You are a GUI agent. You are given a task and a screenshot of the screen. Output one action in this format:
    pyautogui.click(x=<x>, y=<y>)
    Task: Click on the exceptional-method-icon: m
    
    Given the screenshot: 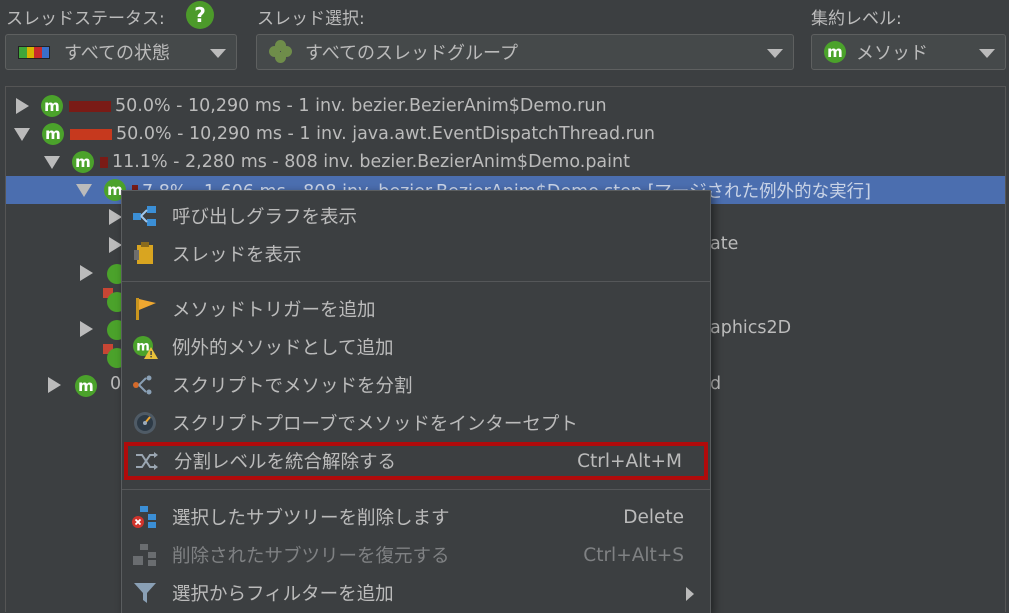 What is the action you would take?
    pyautogui.click(x=145, y=347)
    